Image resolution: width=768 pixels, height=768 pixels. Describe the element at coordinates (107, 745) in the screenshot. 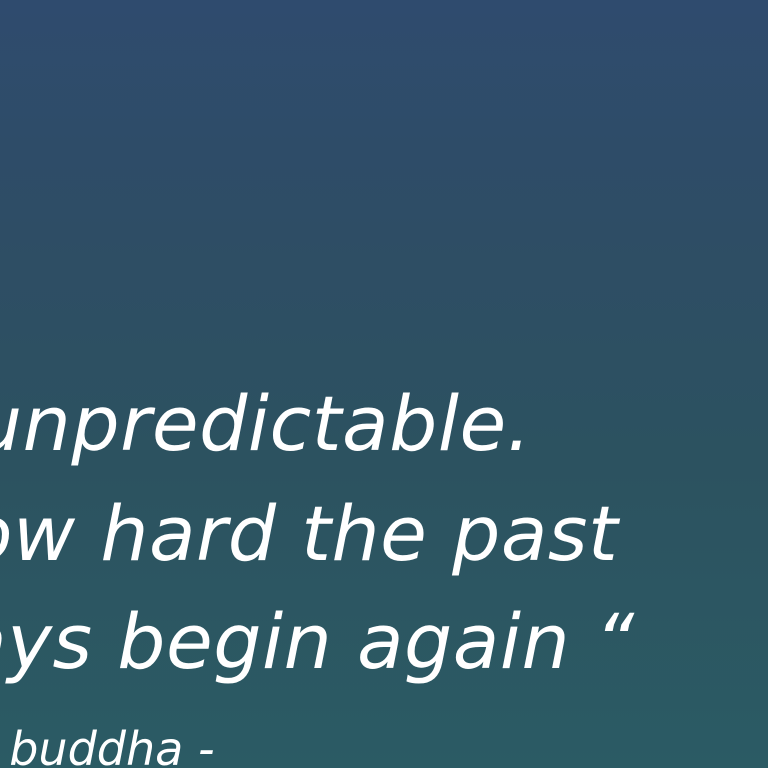

I see `quote-attribution: - buddha -` at that location.